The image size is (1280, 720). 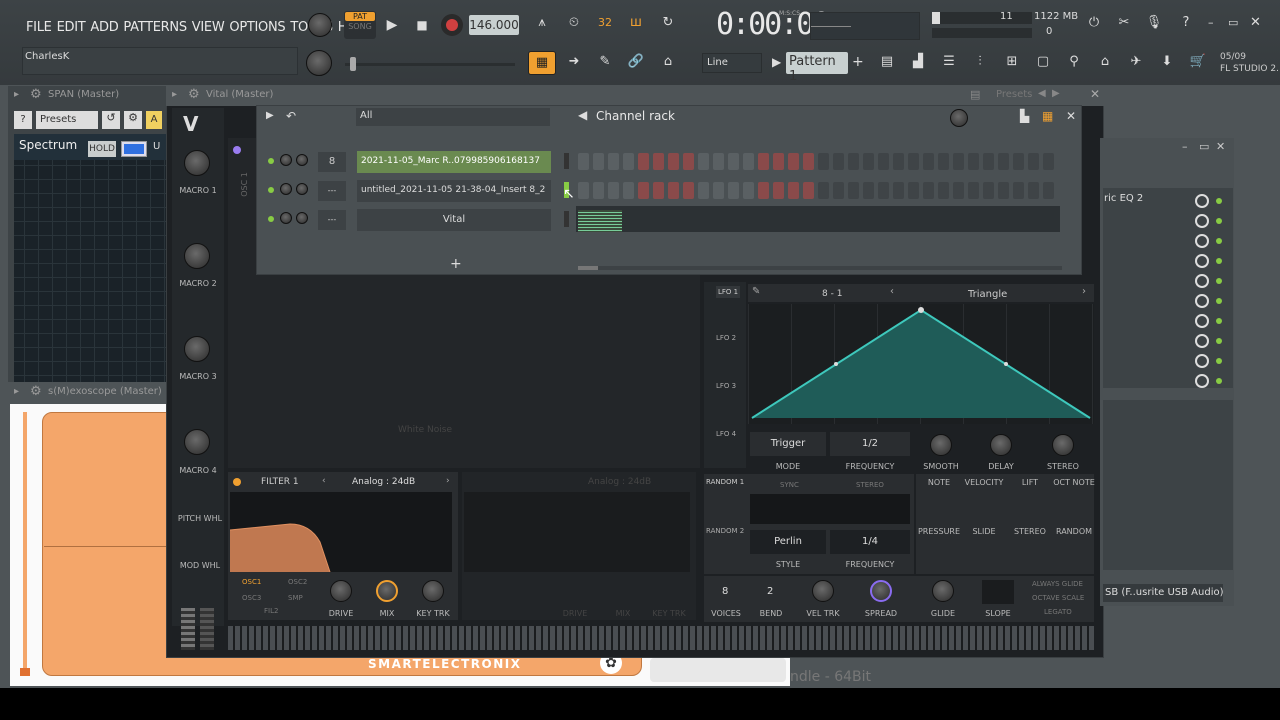 What do you see at coordinates (319, 63) in the screenshot?
I see `pitch-knob` at bounding box center [319, 63].